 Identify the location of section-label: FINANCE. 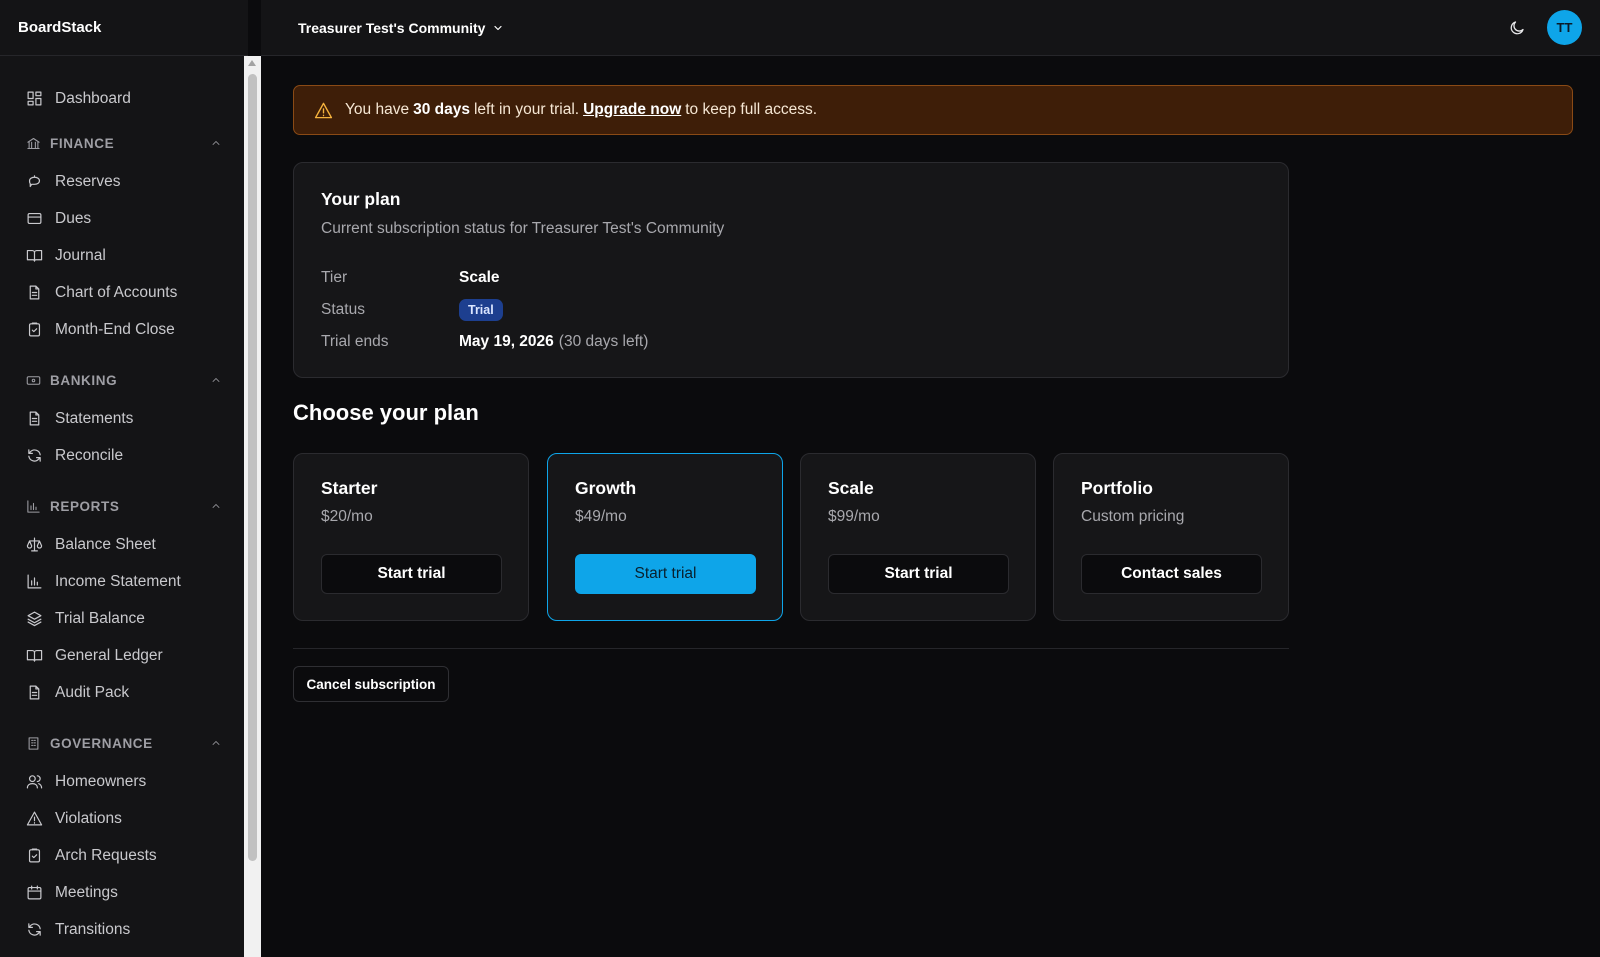
(82, 143).